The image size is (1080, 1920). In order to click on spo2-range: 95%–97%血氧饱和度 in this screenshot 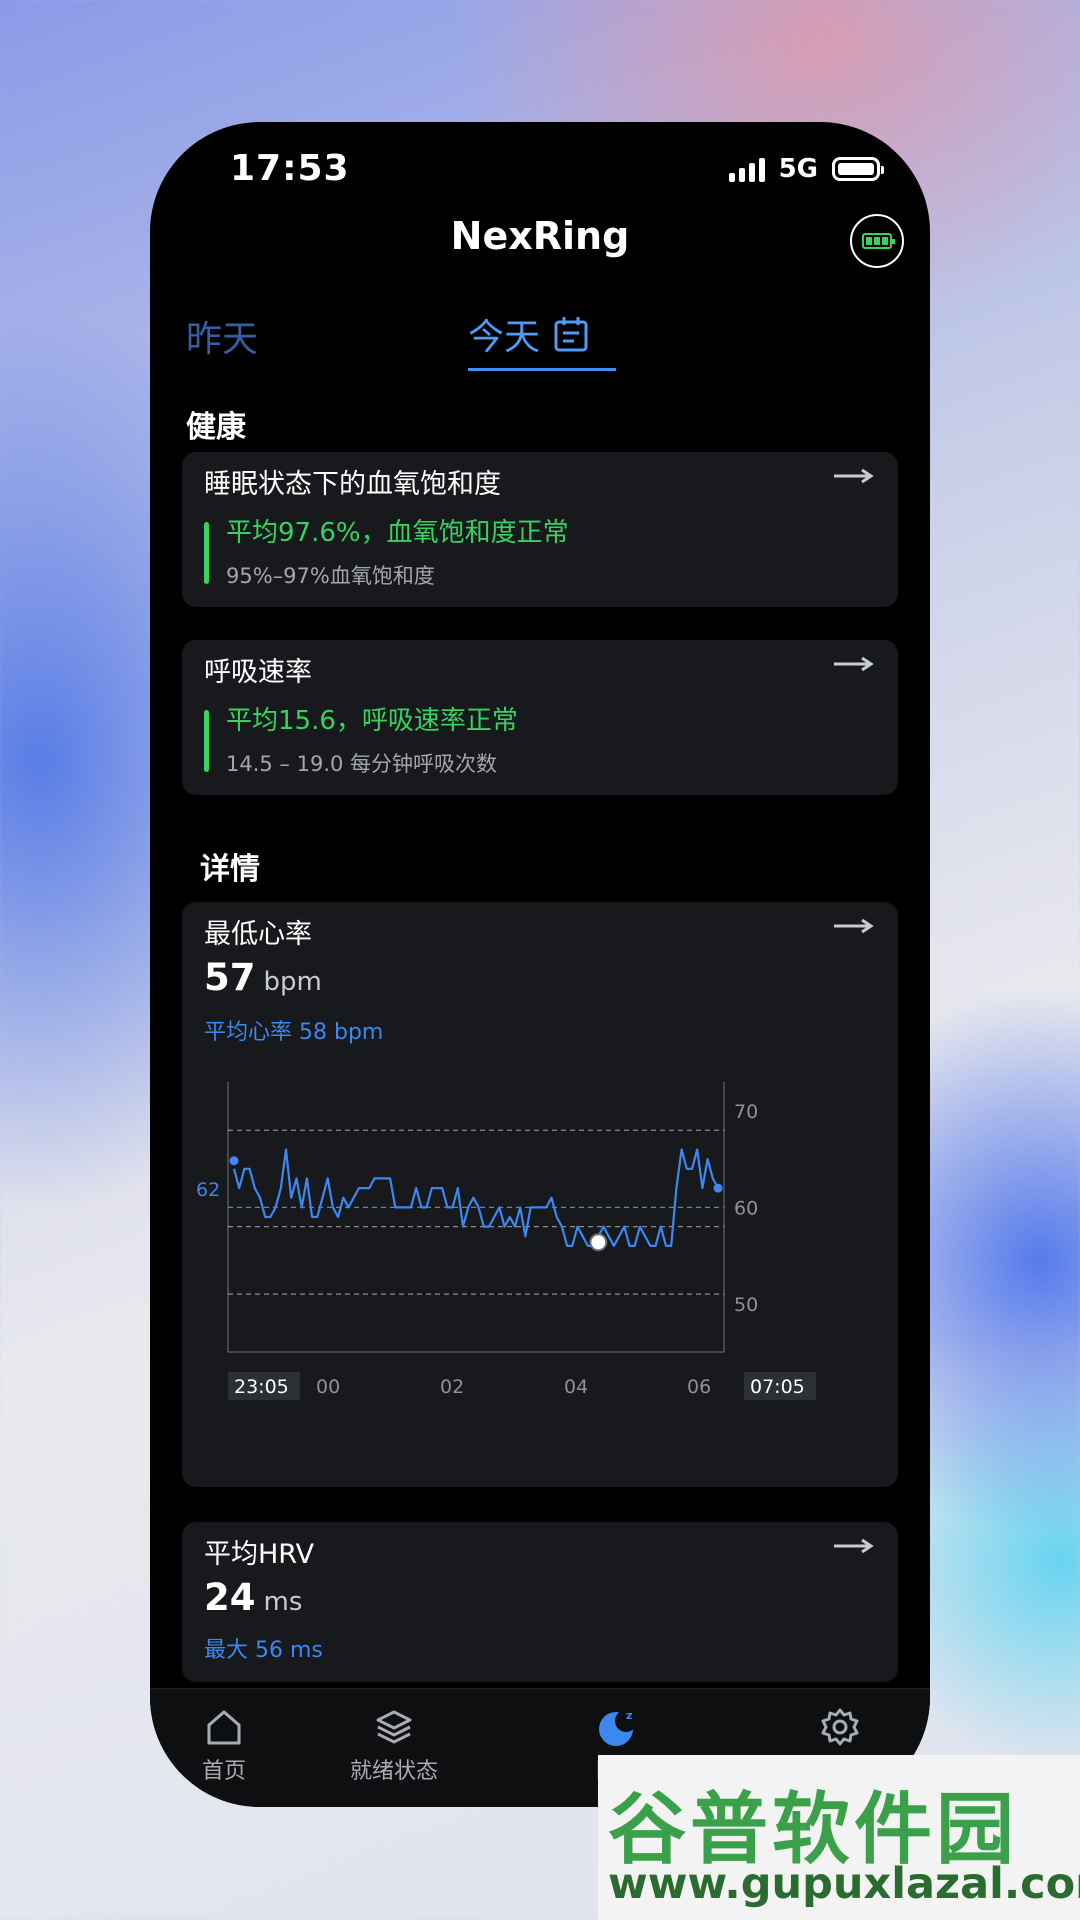, I will do `click(330, 576)`.